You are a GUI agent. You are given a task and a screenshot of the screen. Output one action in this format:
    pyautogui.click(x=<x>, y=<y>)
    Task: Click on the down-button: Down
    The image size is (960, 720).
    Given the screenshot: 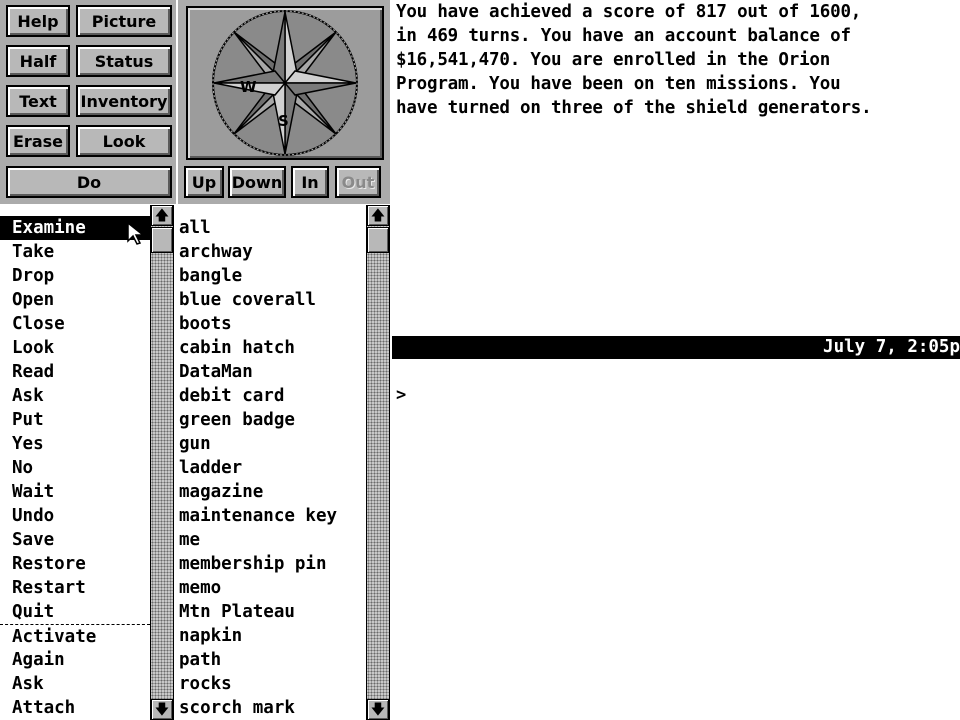 What is the action you would take?
    pyautogui.click(x=257, y=182)
    